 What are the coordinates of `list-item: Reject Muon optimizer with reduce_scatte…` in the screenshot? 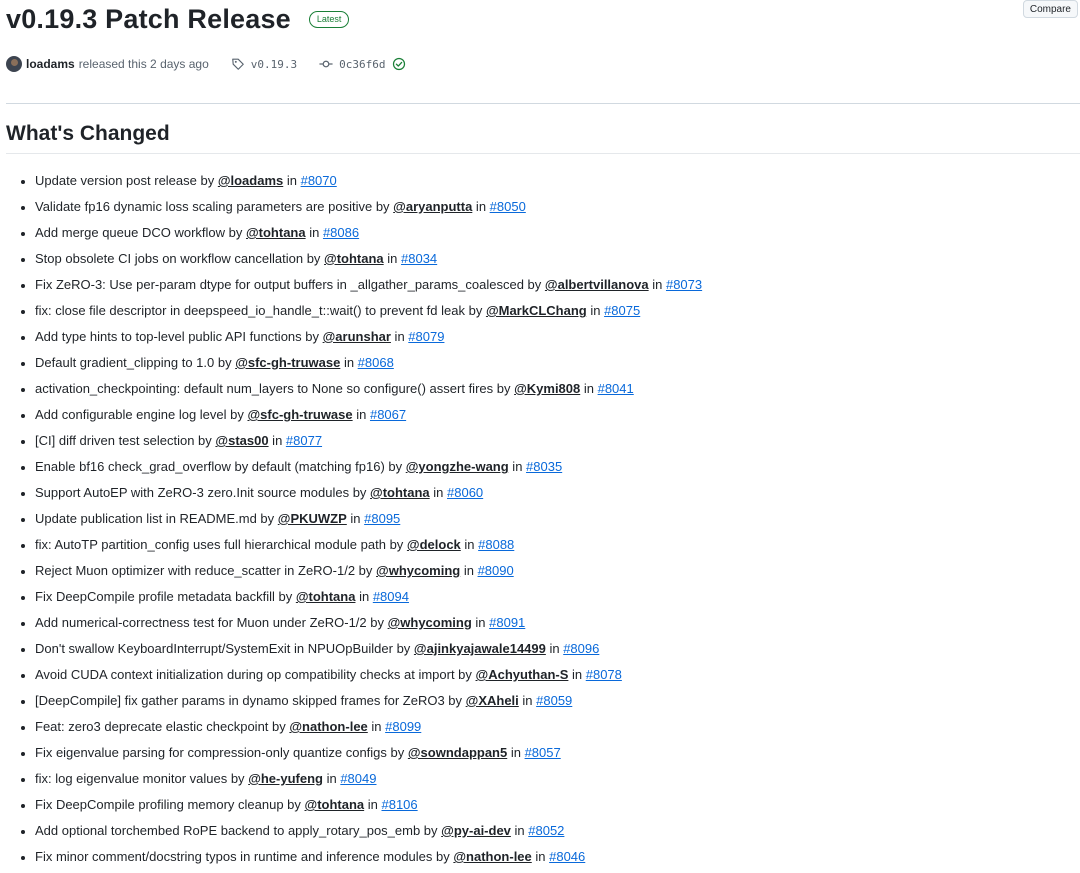 It's located at (361, 572).